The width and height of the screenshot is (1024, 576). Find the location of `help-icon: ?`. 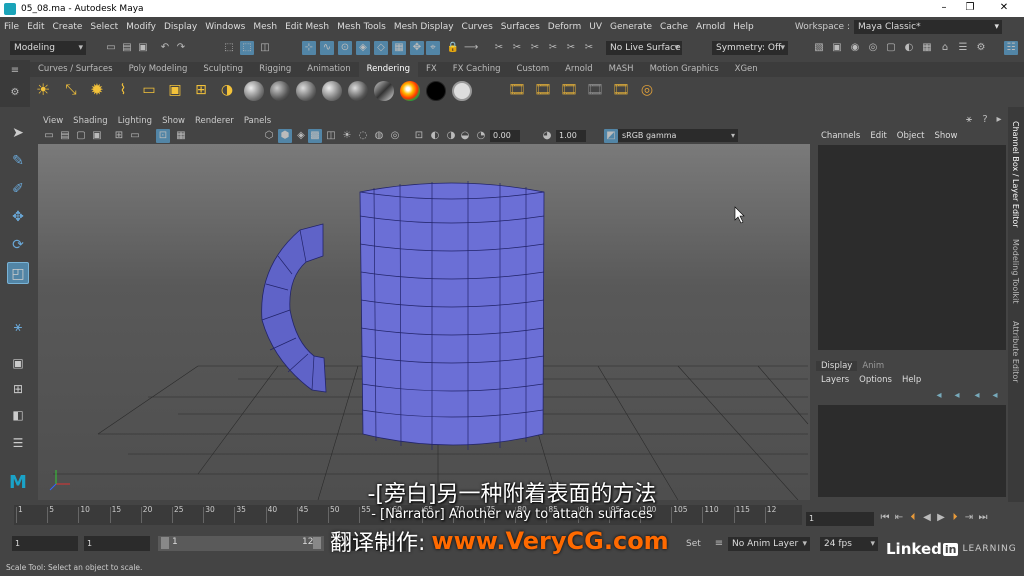

help-icon: ? is located at coordinates (985, 120).